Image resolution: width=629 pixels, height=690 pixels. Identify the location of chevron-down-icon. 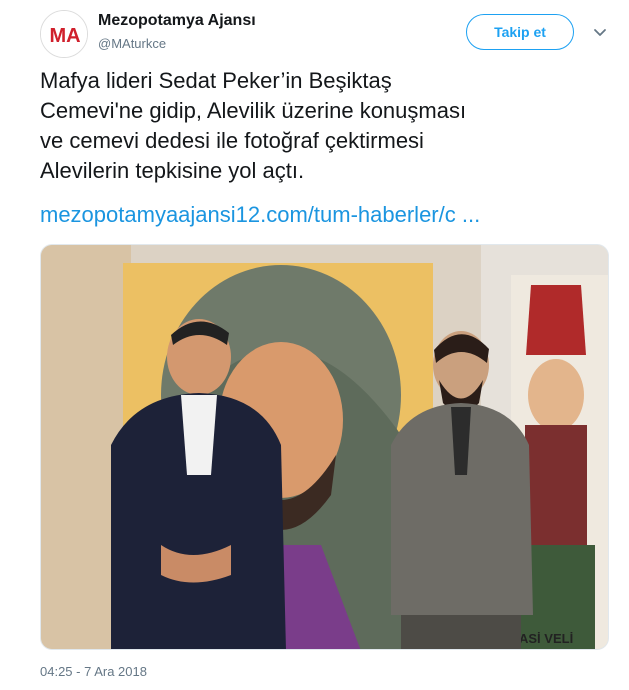
(600, 32).